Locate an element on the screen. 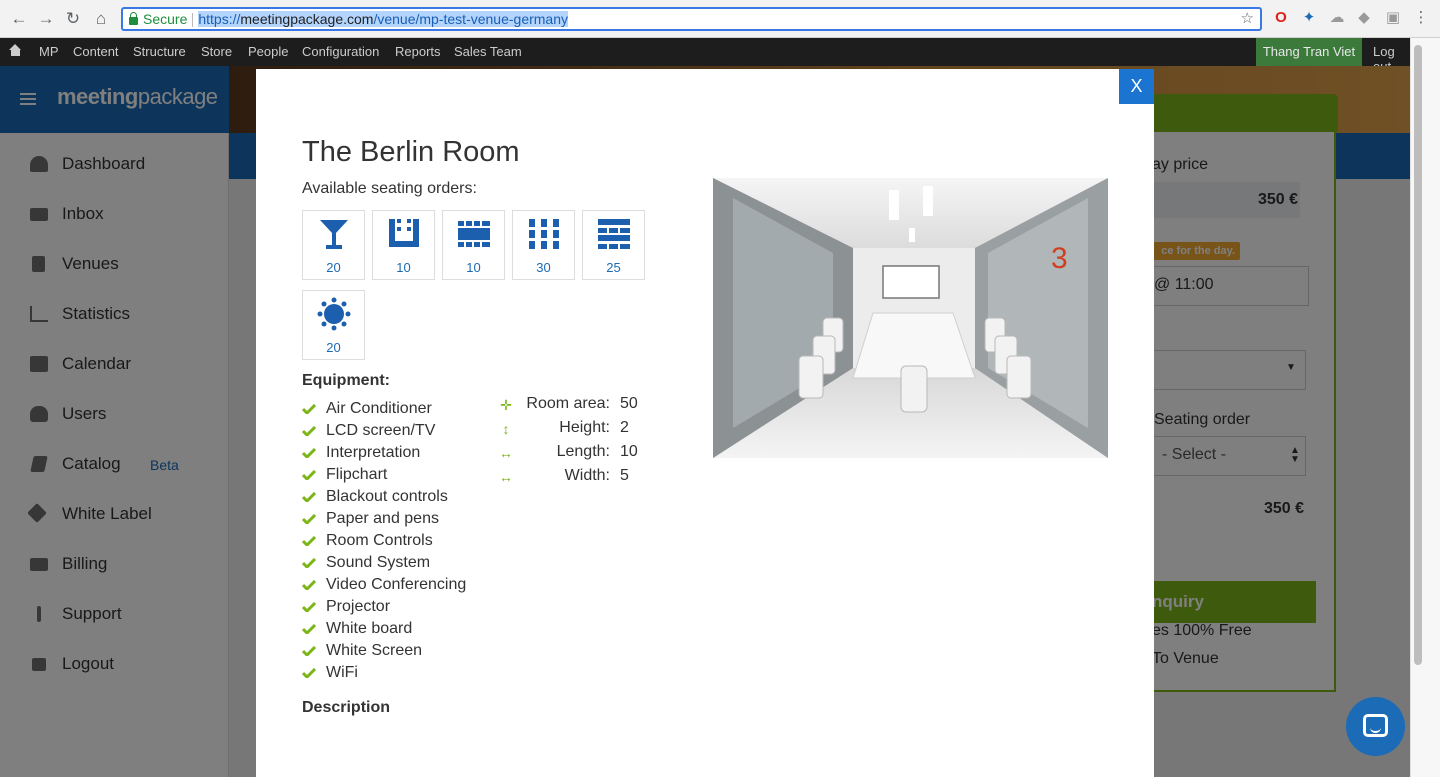 The image size is (1440, 777). reload-icon: ↻ is located at coordinates (73, 19).